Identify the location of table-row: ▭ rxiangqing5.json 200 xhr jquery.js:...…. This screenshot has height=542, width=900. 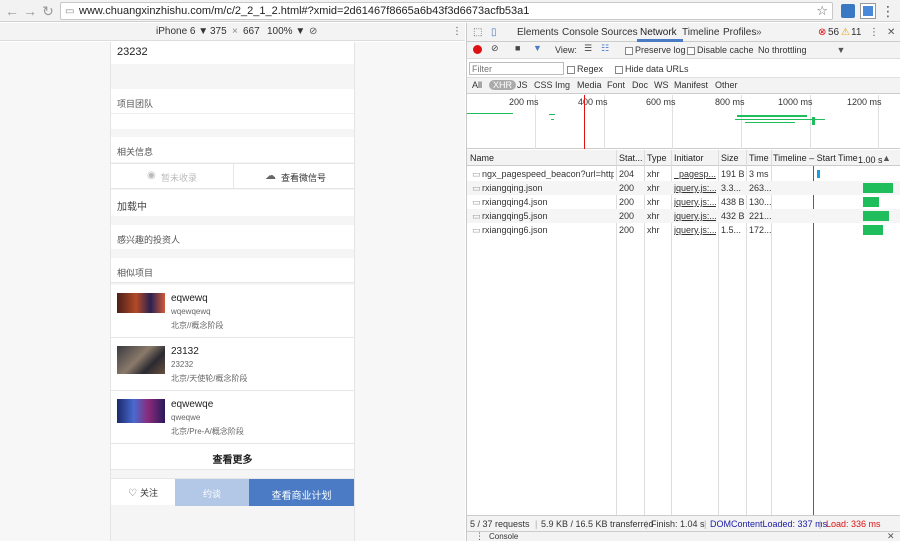
(683, 216).